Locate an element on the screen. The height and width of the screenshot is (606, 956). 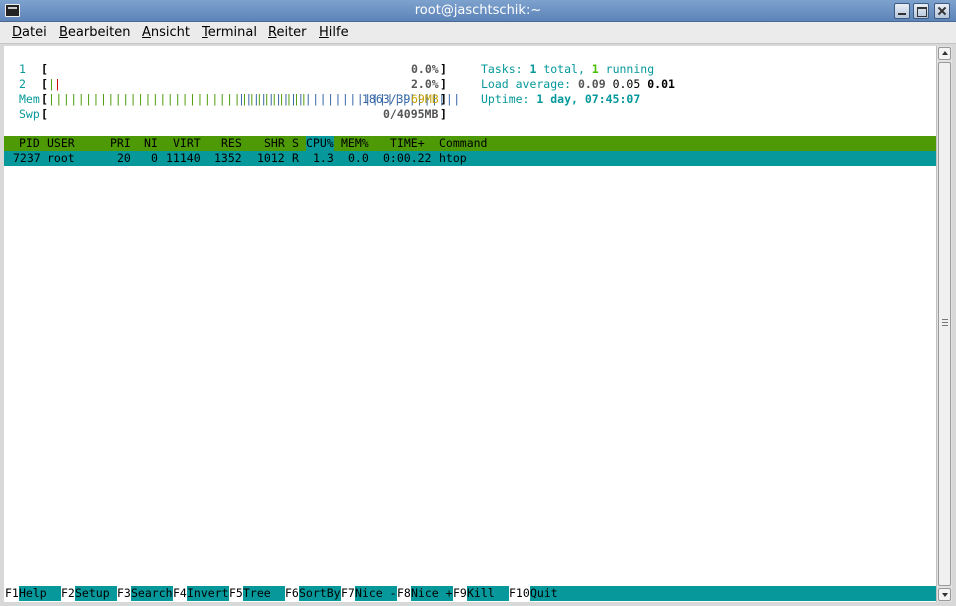
menu-hilfe: Hilfe is located at coordinates (334, 32).